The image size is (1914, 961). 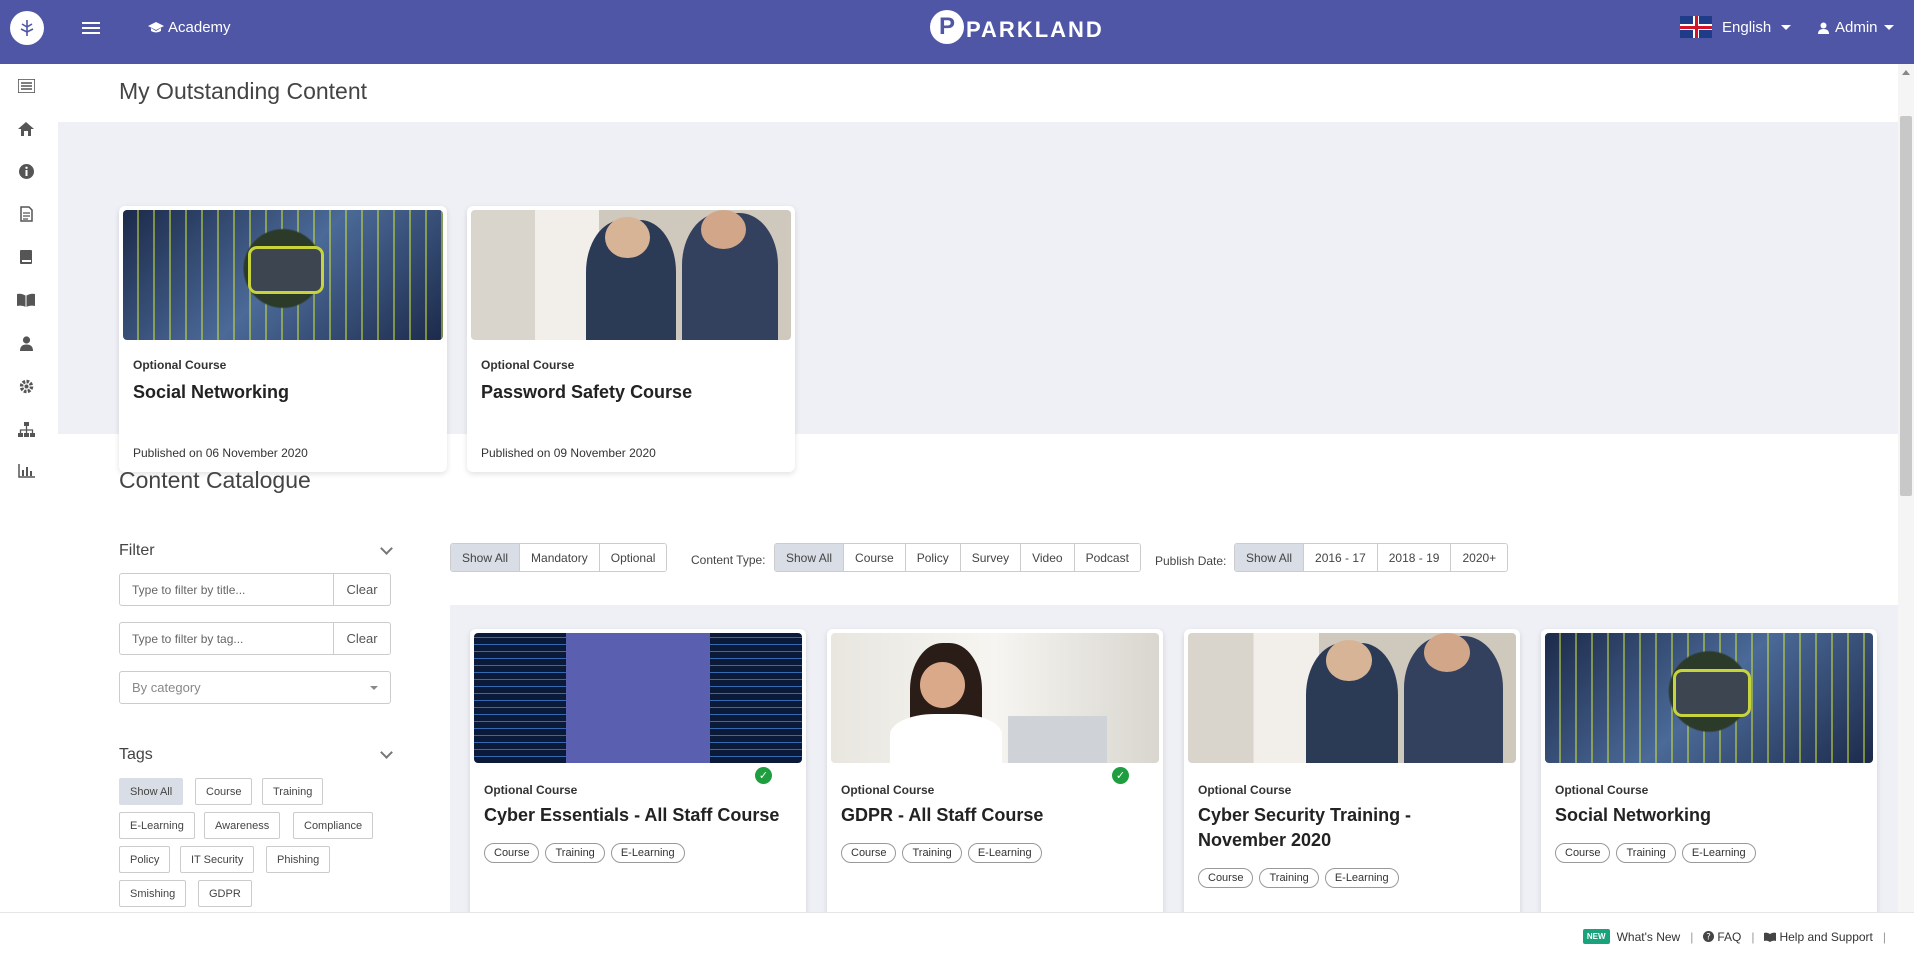 I want to click on tag-filter-smishing: Smishing, so click(x=153, y=893).